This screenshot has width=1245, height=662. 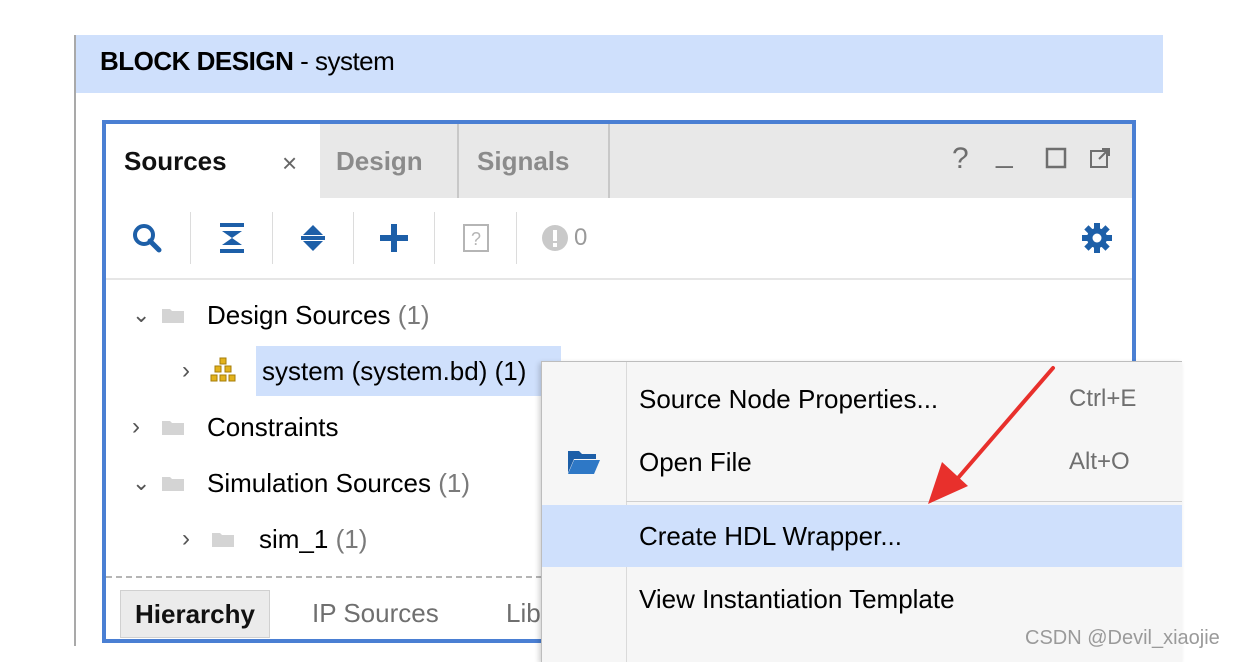 What do you see at coordinates (991, 435) in the screenshot?
I see `annotation-arrow` at bounding box center [991, 435].